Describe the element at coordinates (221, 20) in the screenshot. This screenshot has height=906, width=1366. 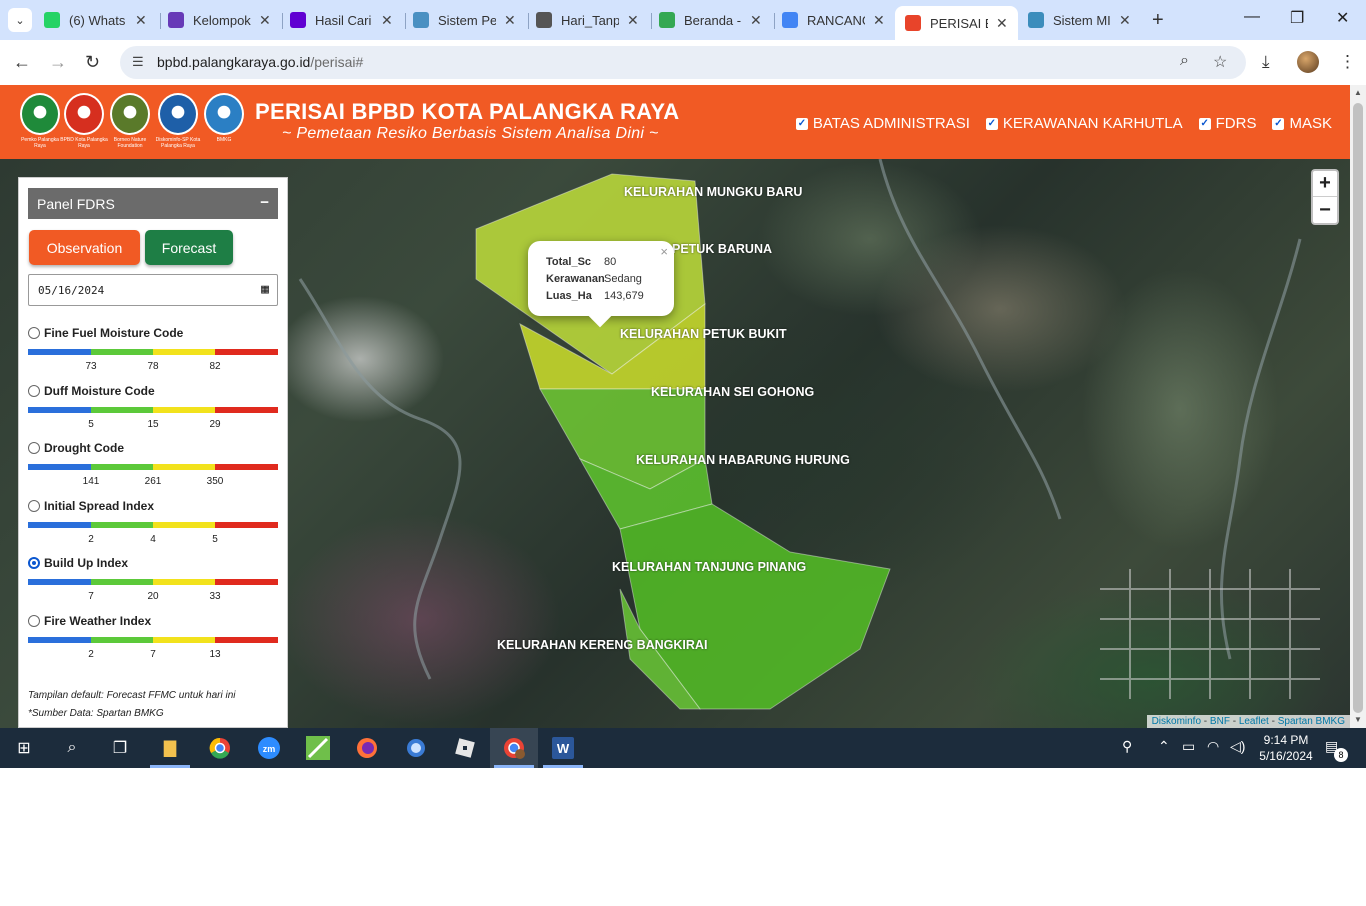
I see `browser-tab: Kelompok ✕` at that location.